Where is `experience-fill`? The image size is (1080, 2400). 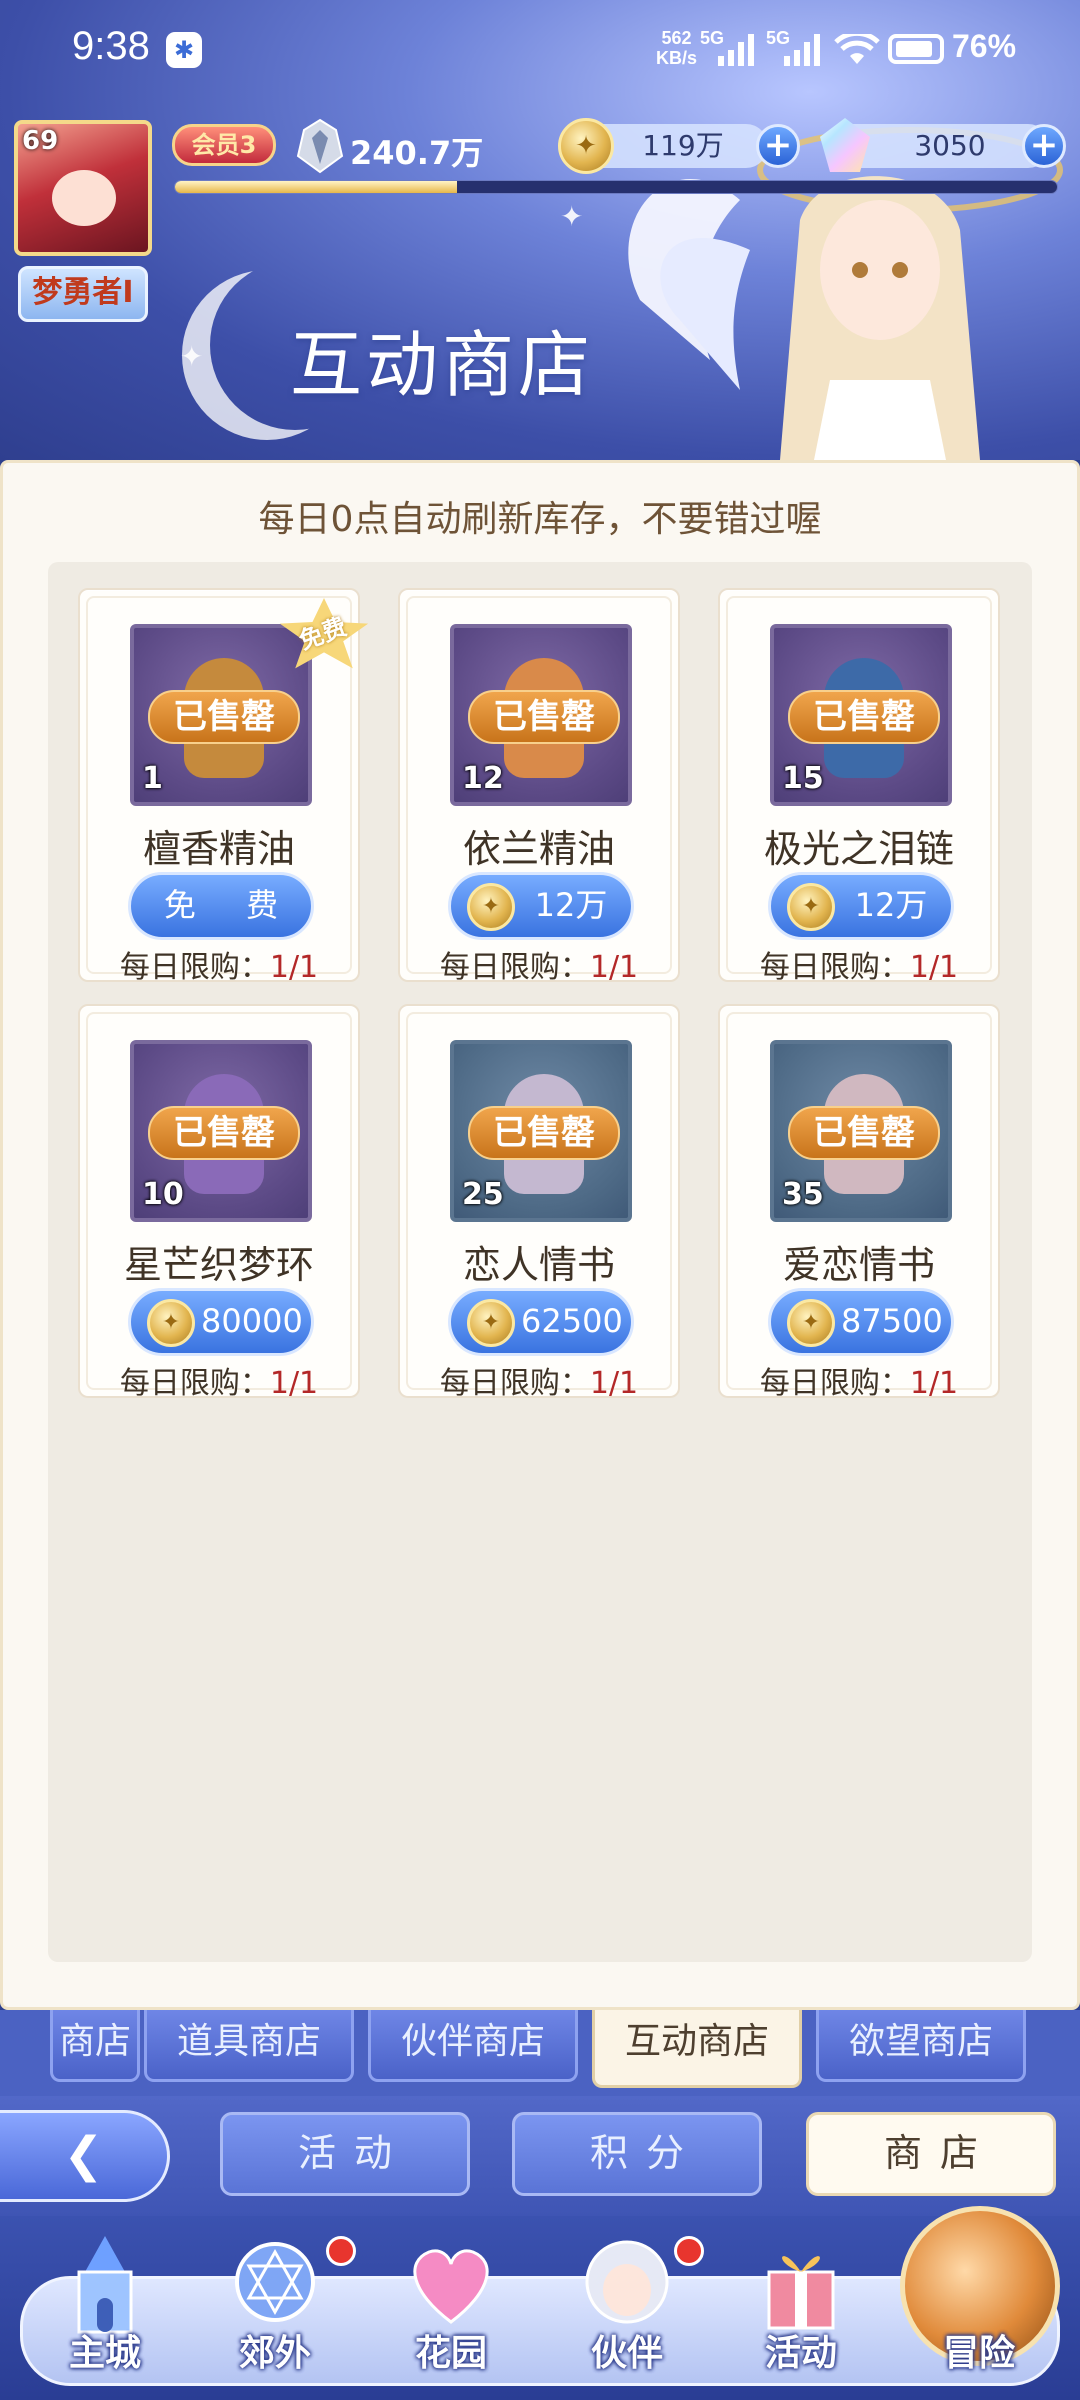 experience-fill is located at coordinates (316, 187).